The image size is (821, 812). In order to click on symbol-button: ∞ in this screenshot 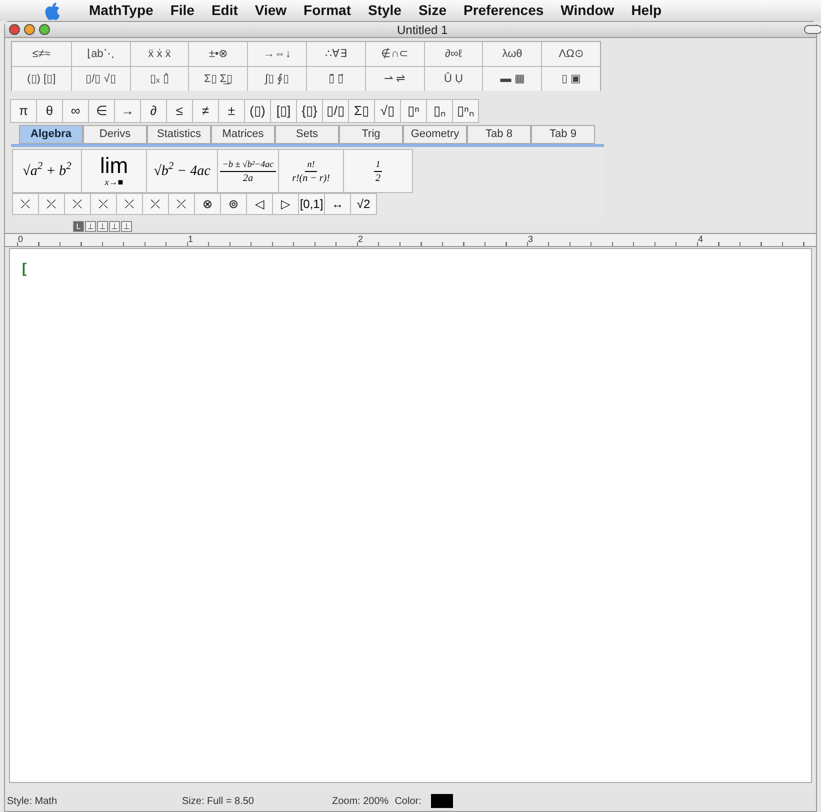, I will do `click(75, 111)`.